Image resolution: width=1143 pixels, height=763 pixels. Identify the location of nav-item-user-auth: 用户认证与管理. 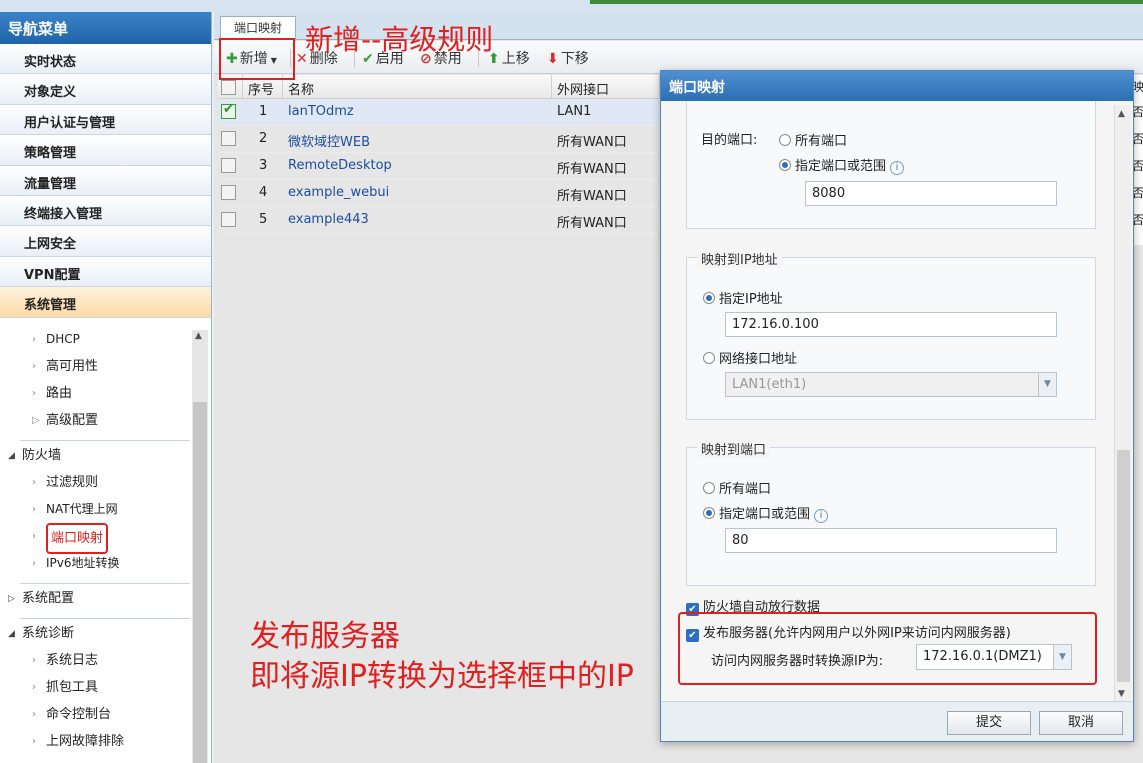
(105, 120).